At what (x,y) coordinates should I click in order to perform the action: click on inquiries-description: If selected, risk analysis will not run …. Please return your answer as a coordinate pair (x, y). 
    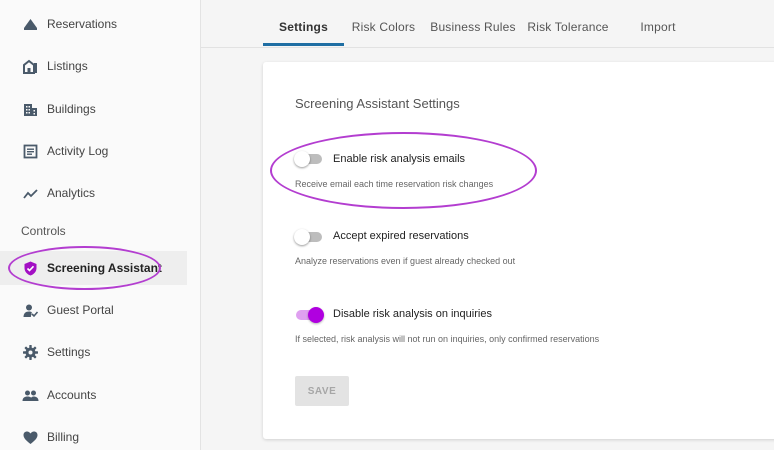
    Looking at the image, I should click on (447, 339).